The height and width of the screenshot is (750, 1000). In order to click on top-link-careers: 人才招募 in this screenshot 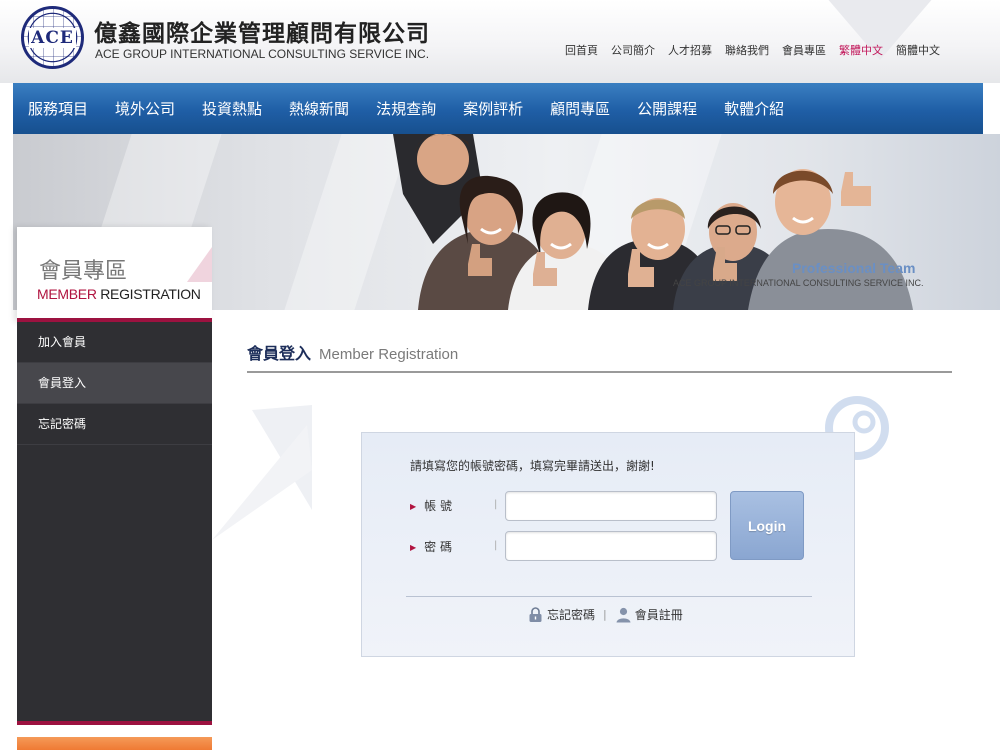, I will do `click(690, 50)`.